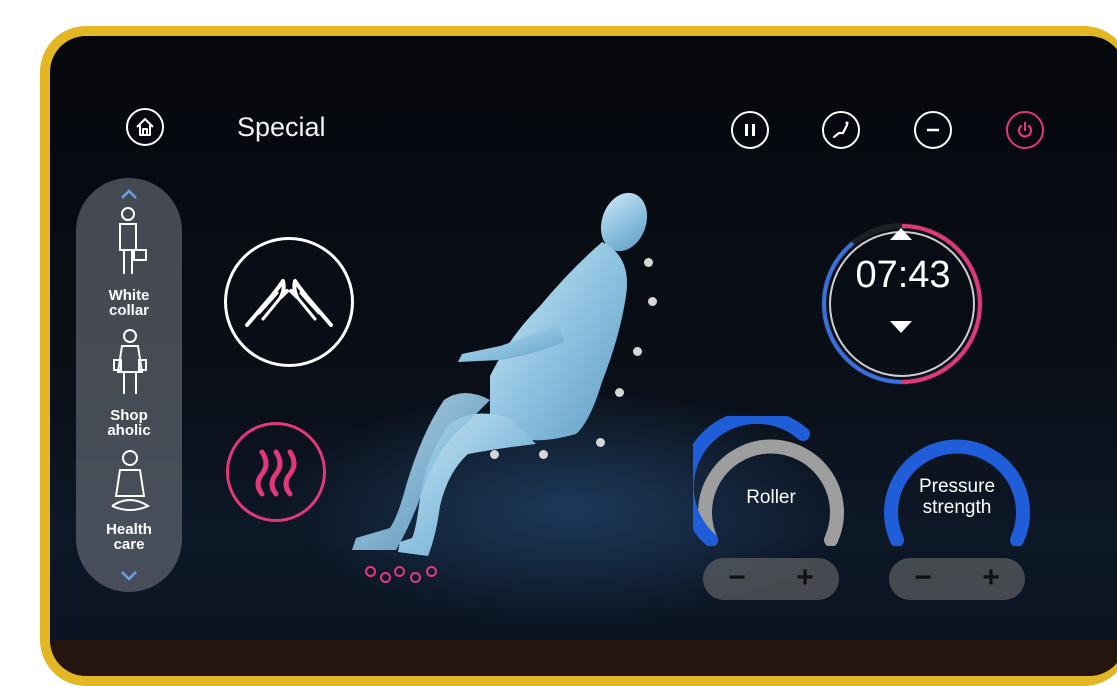 The width and height of the screenshot is (1117, 686). I want to click on massage-mode-button, so click(289, 302).